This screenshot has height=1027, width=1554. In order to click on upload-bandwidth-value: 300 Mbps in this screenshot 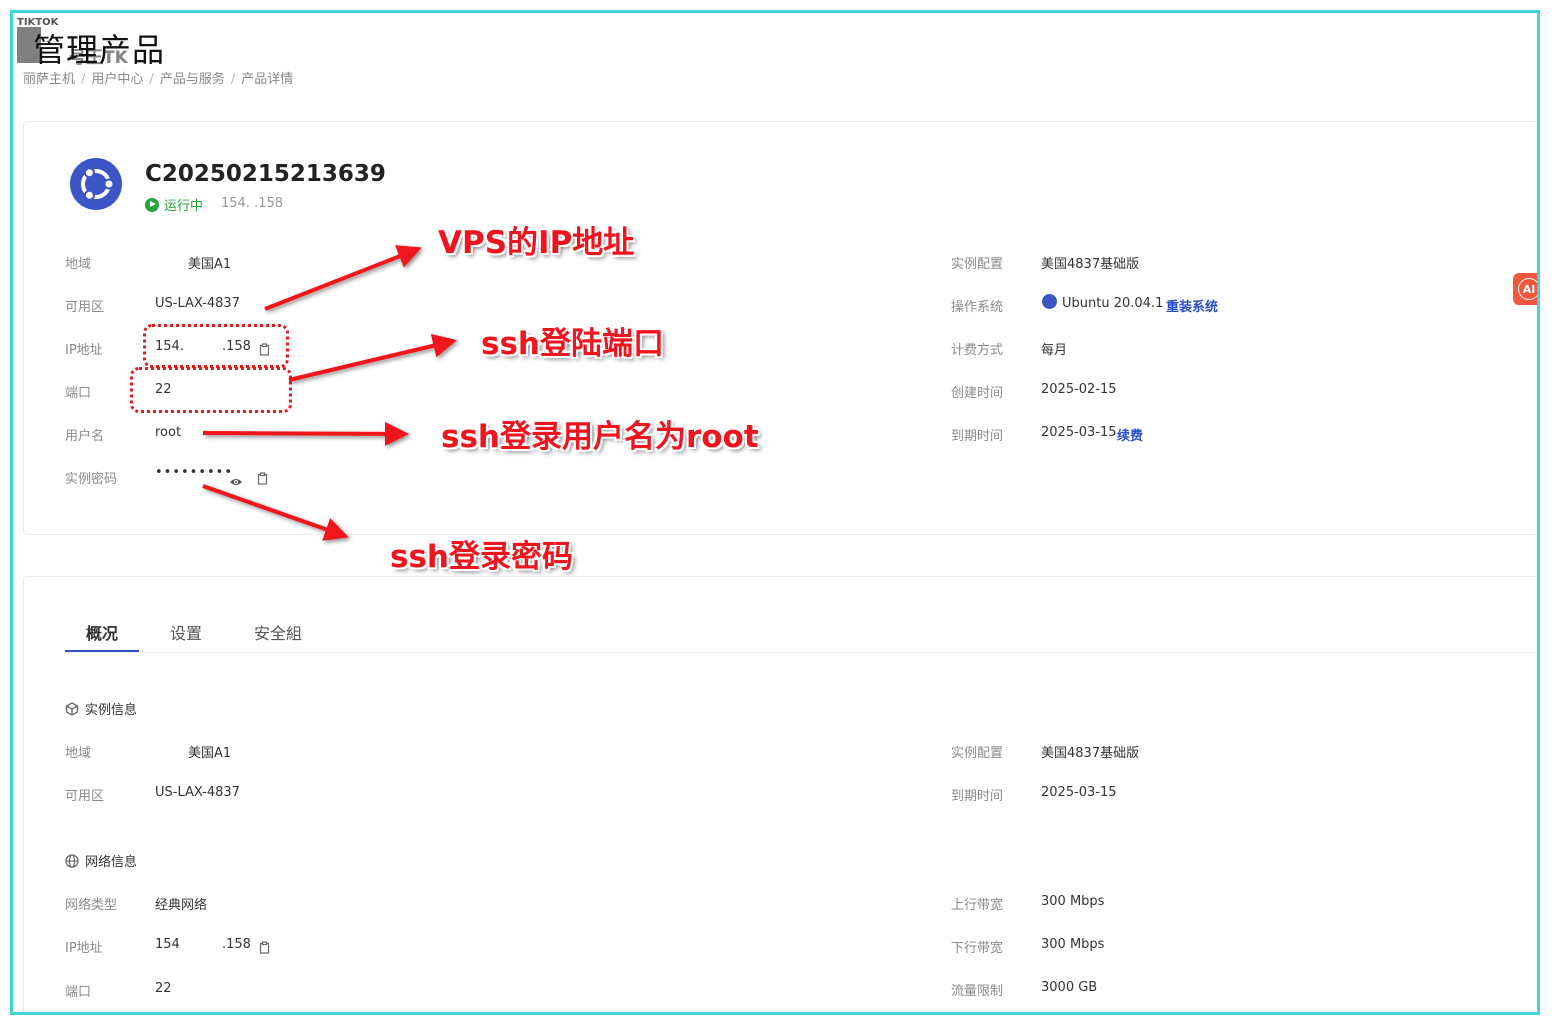, I will do `click(1073, 901)`.